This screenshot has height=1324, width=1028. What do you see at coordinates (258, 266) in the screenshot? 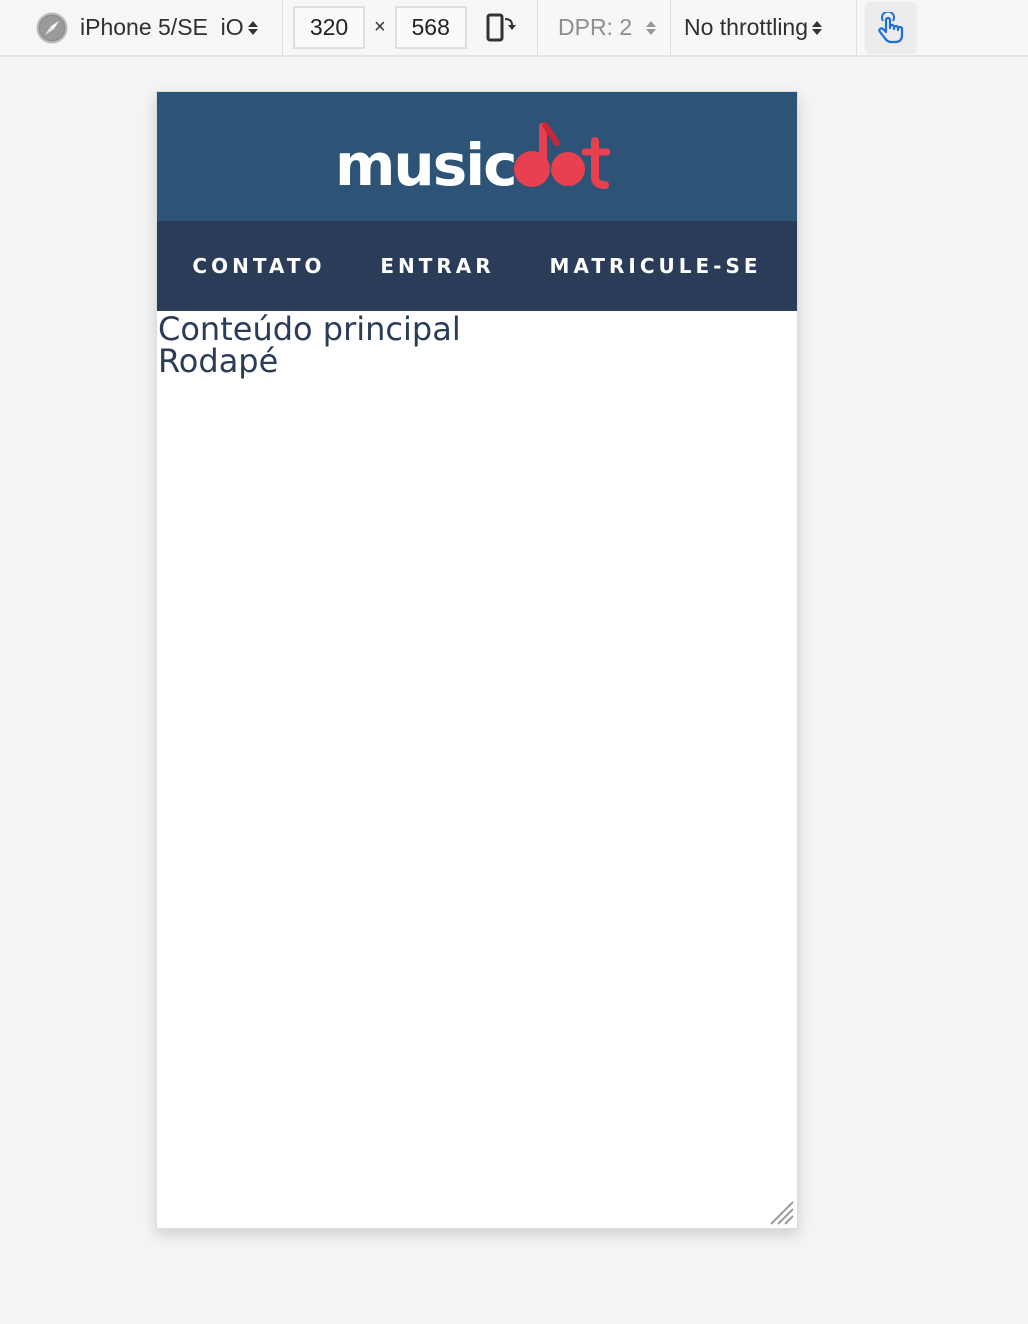
I see `nav-link-contato: CONTATO` at bounding box center [258, 266].